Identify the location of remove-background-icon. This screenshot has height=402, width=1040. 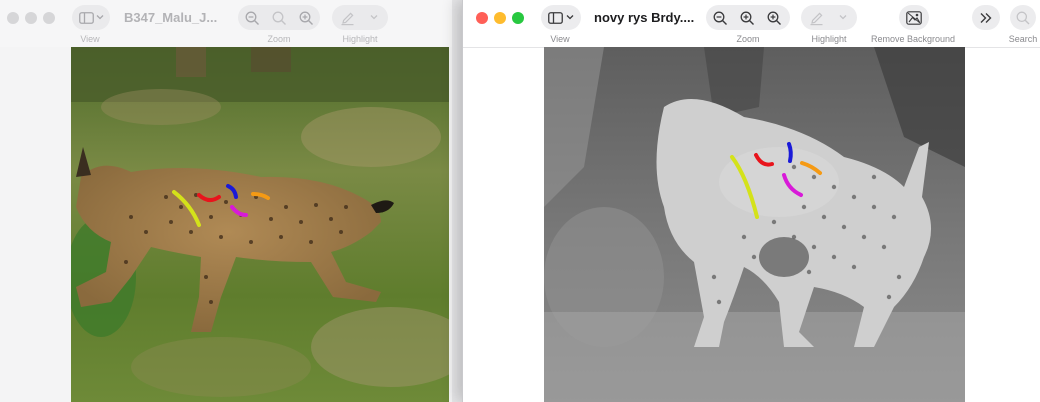
(914, 18).